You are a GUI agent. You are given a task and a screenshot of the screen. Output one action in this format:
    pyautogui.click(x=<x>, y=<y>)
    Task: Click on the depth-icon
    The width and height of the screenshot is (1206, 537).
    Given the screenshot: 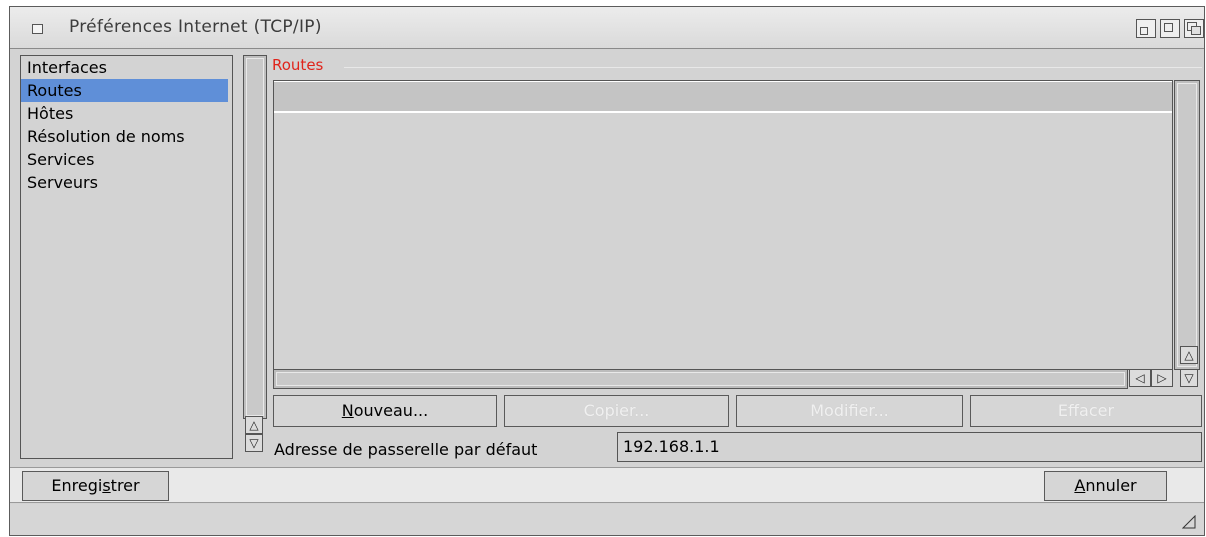 What is the action you would take?
    pyautogui.click(x=1194, y=28)
    